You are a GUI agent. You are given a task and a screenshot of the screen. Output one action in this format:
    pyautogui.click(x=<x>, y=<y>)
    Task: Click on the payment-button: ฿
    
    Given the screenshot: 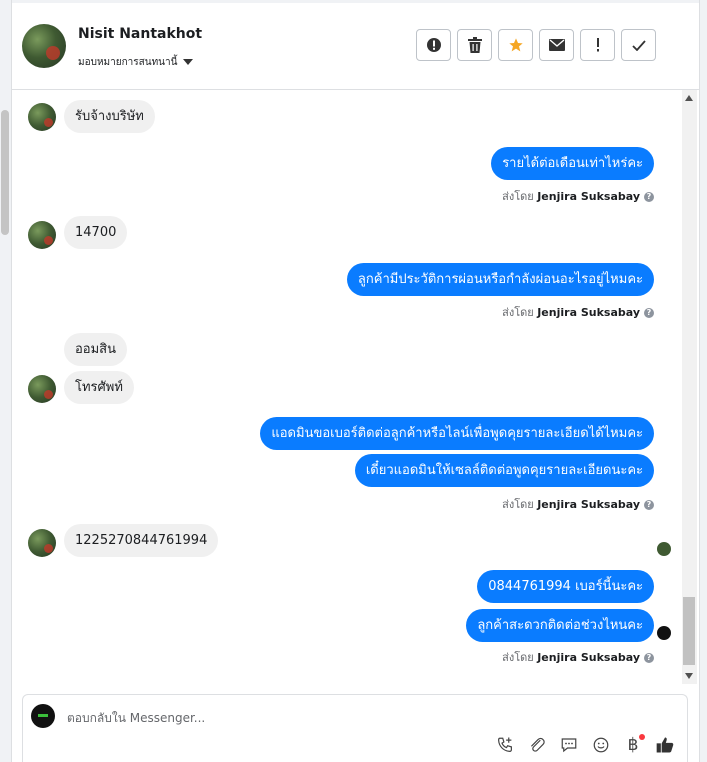 What is the action you would take?
    pyautogui.click(x=634, y=744)
    